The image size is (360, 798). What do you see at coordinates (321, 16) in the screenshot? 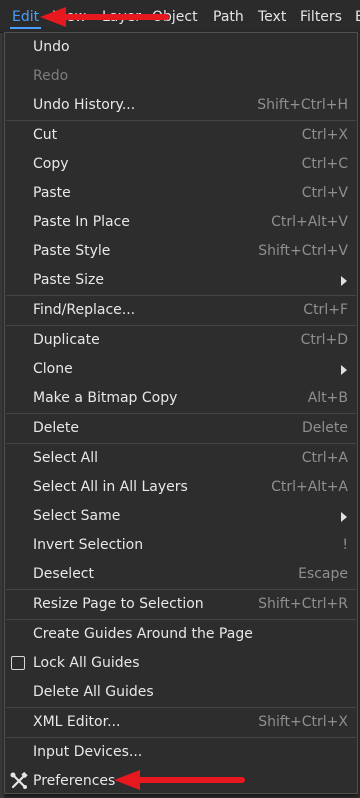
I see `menubar-filters: Filters` at bounding box center [321, 16].